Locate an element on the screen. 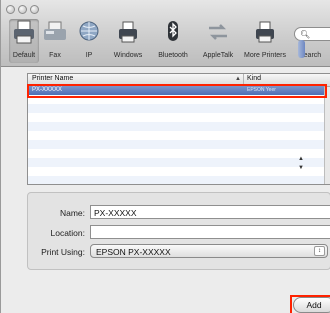 The width and height of the screenshot is (330, 313). fax-icon is located at coordinates (55, 30).